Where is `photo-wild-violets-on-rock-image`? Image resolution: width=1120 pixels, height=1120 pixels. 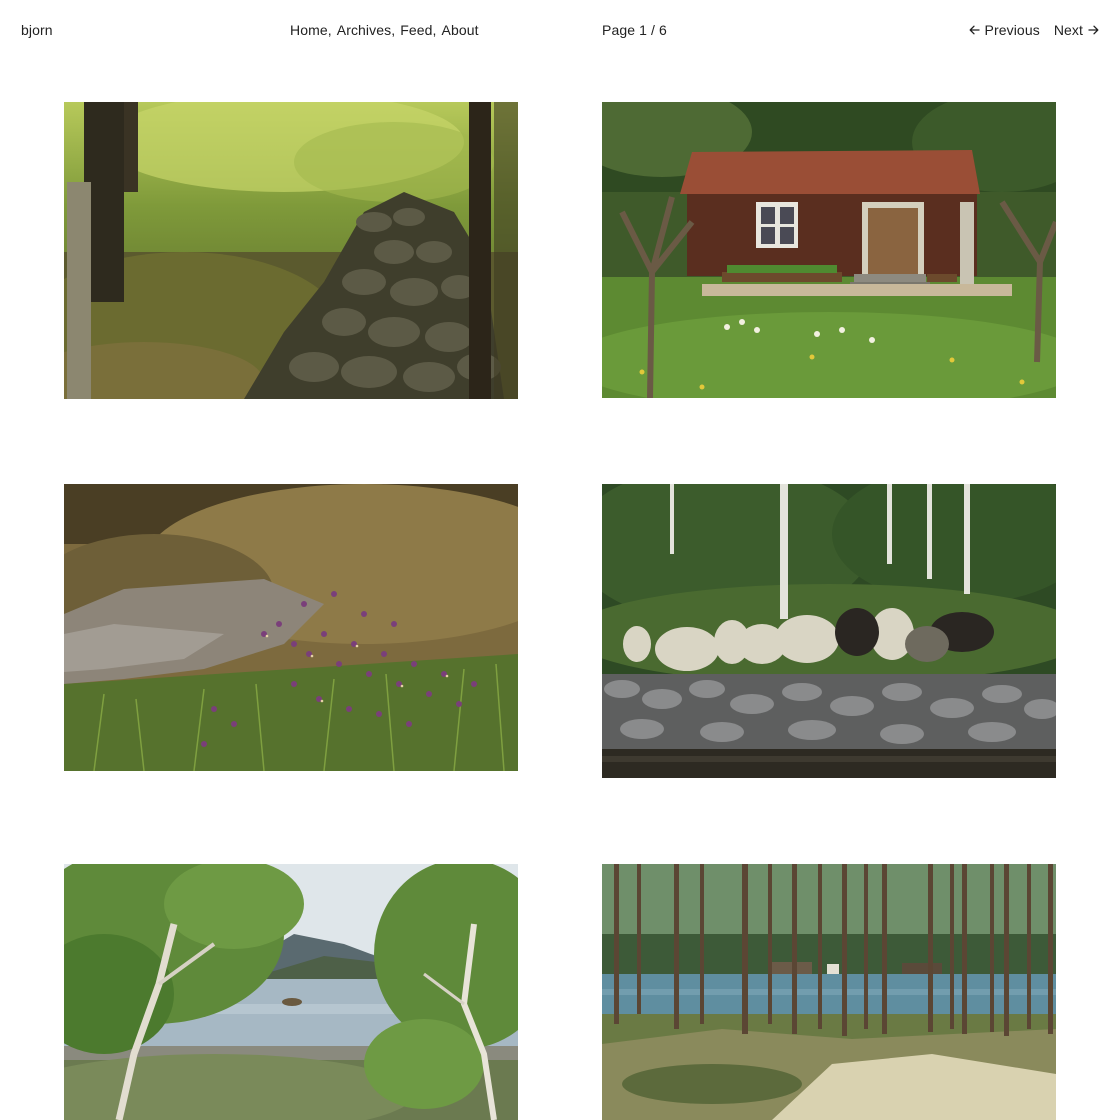
photo-wild-violets-on-rock-image is located at coordinates (291, 627).